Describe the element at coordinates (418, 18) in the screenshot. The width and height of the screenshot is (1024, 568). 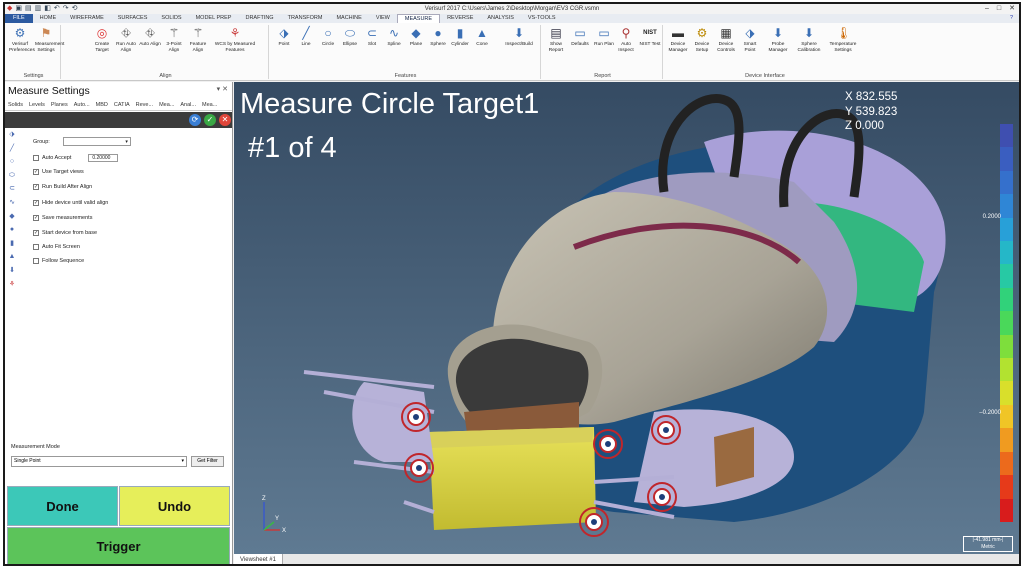
I see `tab-measure: MEASURE` at that location.